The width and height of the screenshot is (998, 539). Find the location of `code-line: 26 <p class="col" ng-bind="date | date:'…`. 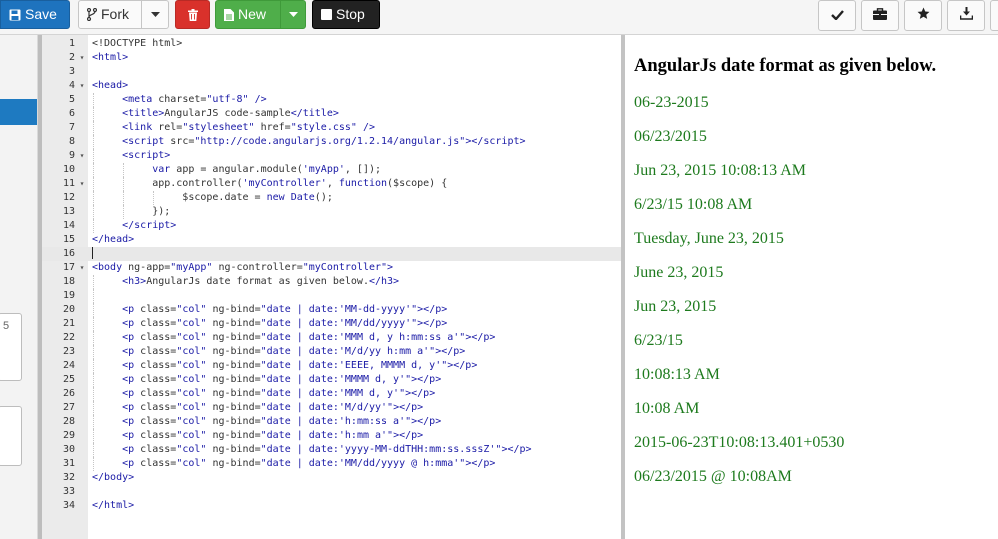

code-line: 26 <p class="col" ng-bind="date | date:'… is located at coordinates (331, 394).